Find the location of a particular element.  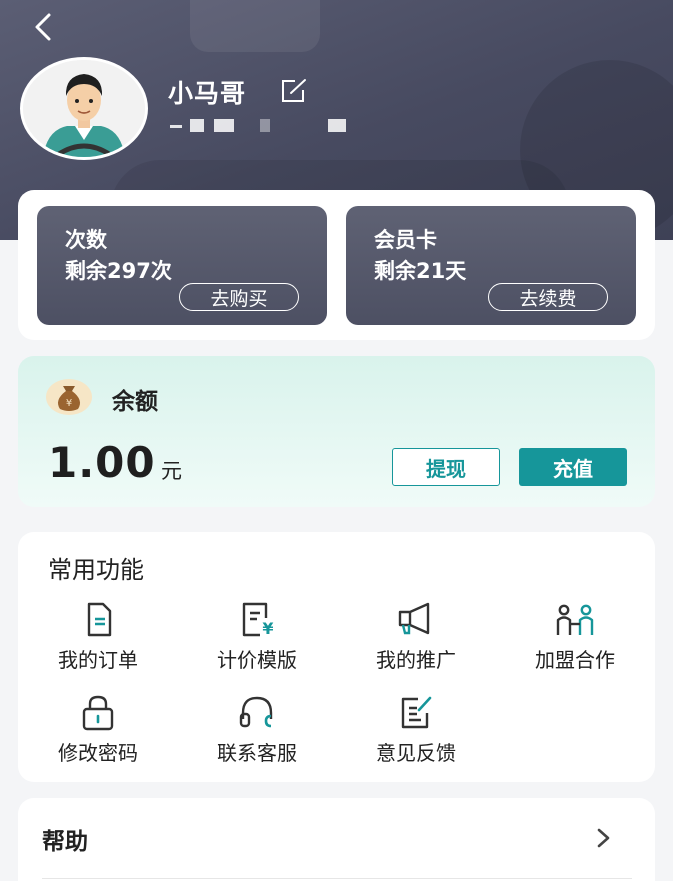

membership-card: 会员卡 剩余21天 去续费 is located at coordinates (491, 265).